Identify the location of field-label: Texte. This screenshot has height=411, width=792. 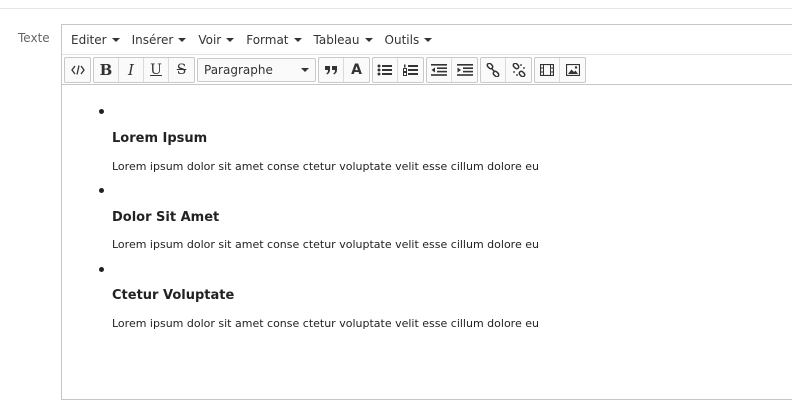
(34, 38).